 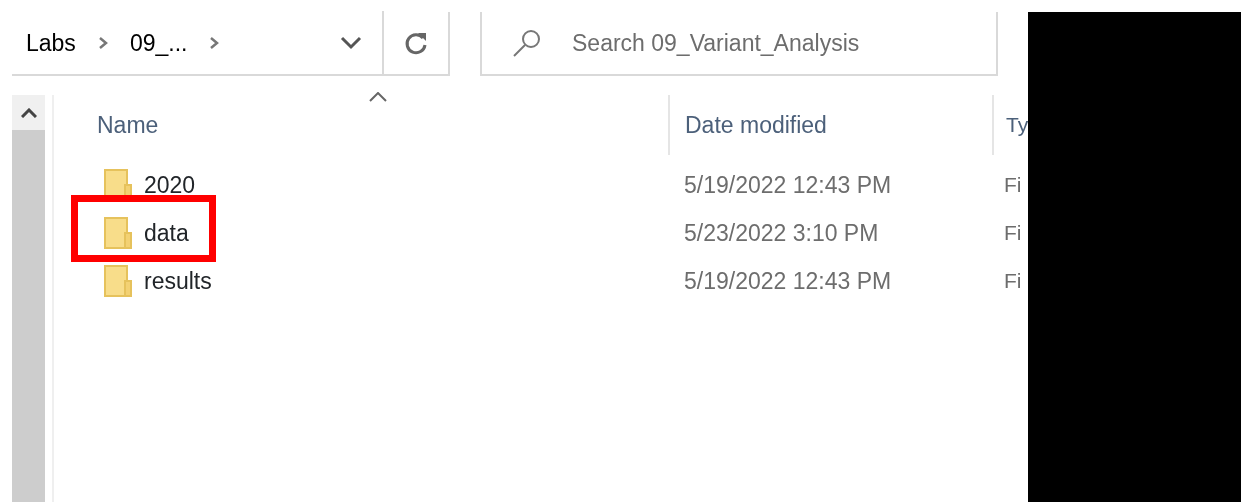 What do you see at coordinates (716, 43) in the screenshot?
I see `search-placeholder: Search 09_Variant_Analysis` at bounding box center [716, 43].